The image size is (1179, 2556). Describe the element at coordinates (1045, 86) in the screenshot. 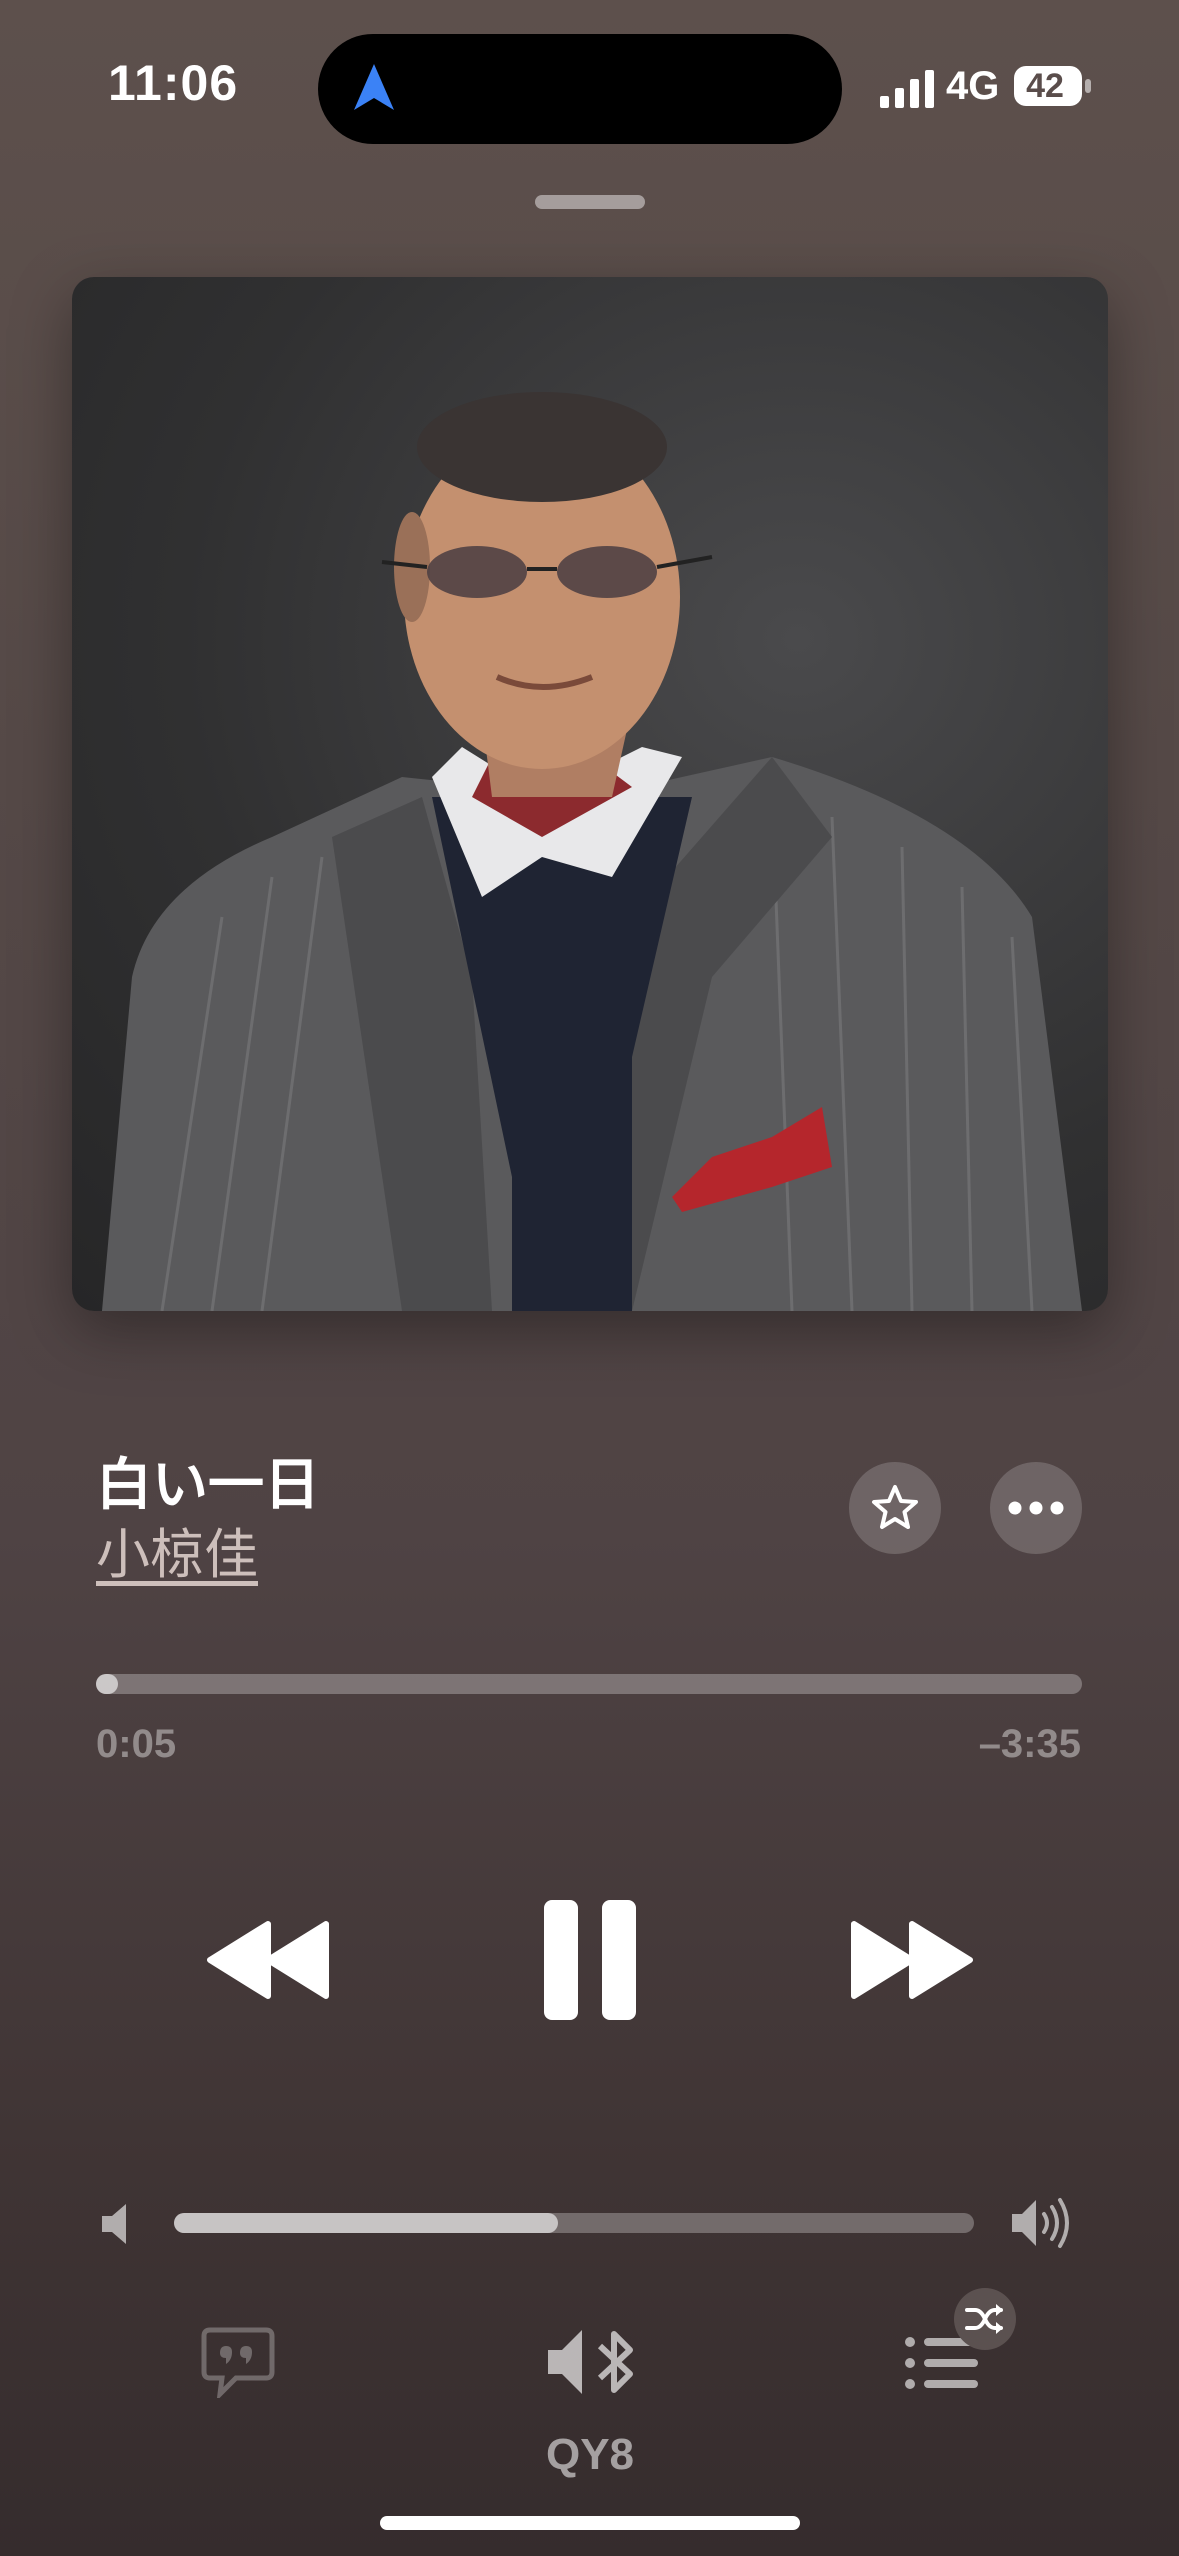

I see `battery-level: 42` at that location.